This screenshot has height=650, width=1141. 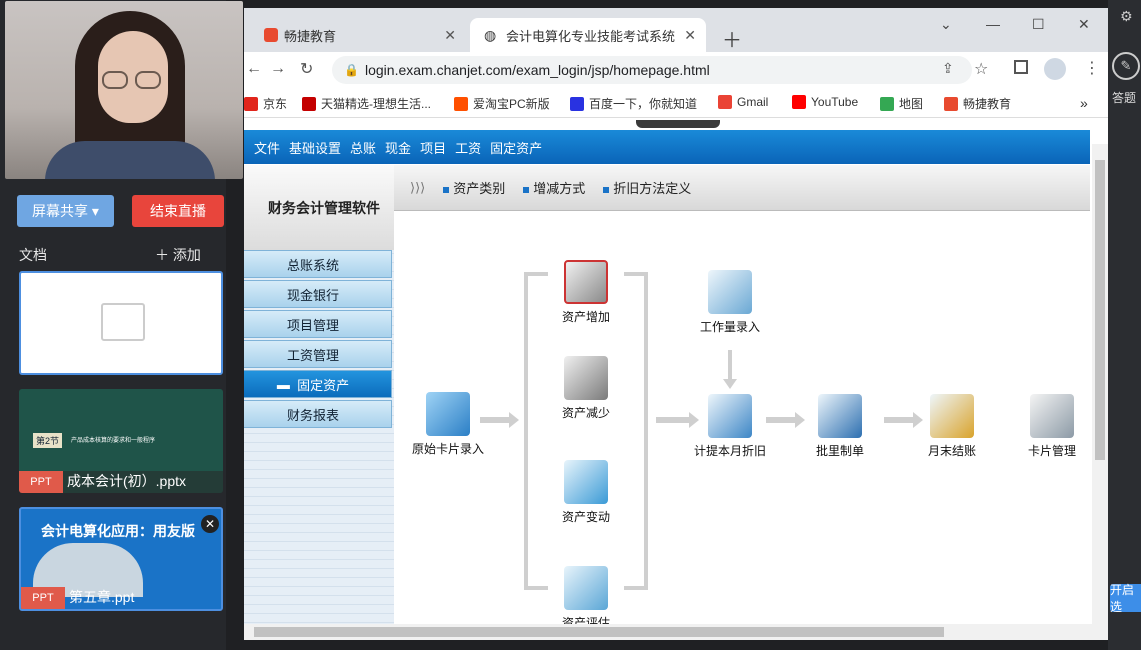 I want to click on pen-icon: ✎, so click(x=1126, y=66).